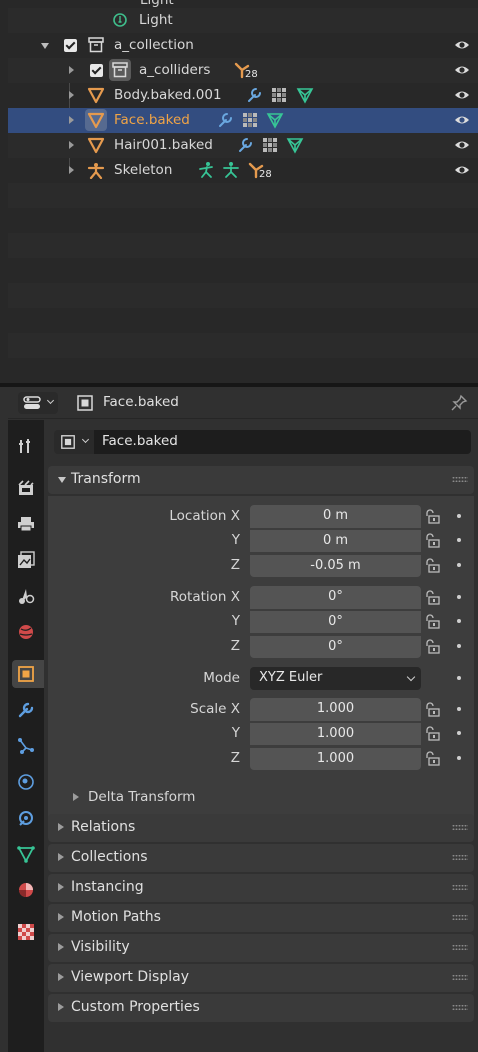 The image size is (478, 1052). I want to click on tab-texture, so click(26, 932).